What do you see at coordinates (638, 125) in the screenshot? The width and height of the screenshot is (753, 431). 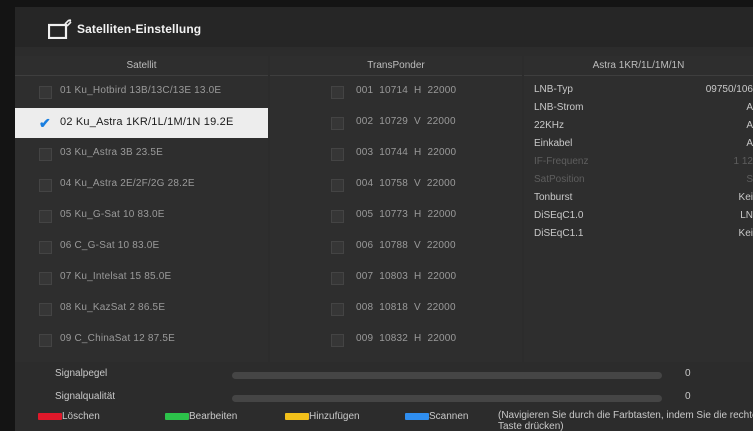 I see `info-row: 22KHz A` at bounding box center [638, 125].